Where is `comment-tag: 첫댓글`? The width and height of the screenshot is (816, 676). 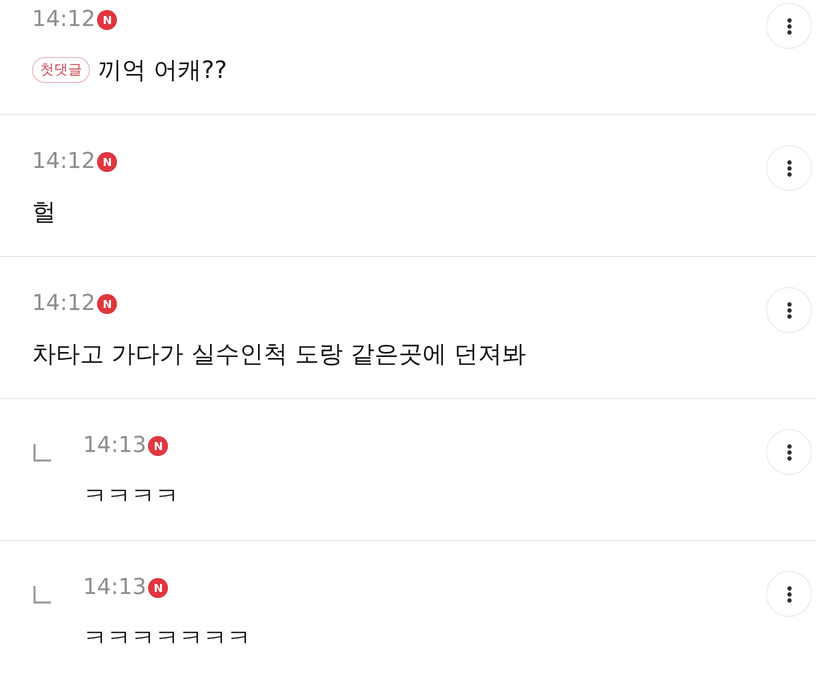
comment-tag: 첫댓글 is located at coordinates (61, 70).